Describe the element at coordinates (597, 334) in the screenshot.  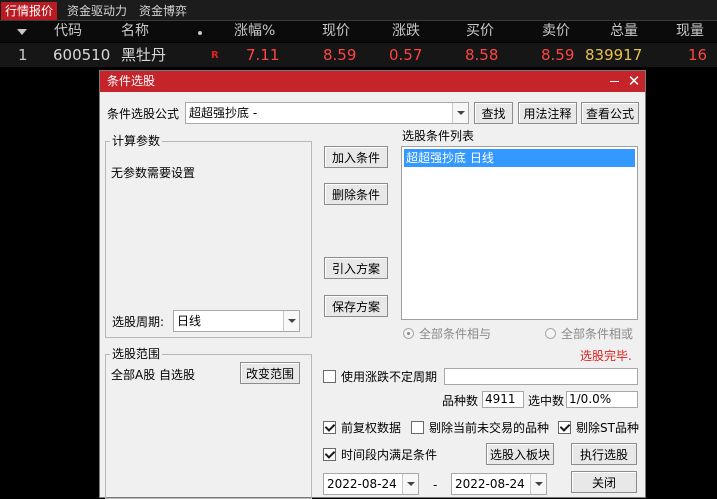
I see `radio-or-label: 全部条件相或` at that location.